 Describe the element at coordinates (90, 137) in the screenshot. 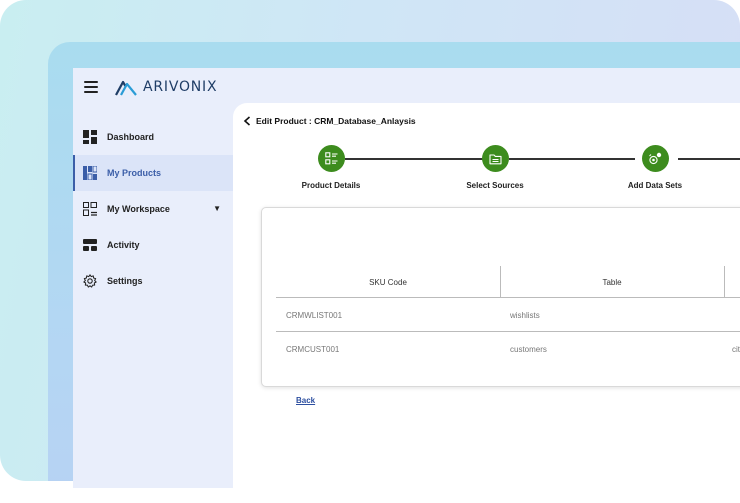

I see `dashboard-icon` at that location.